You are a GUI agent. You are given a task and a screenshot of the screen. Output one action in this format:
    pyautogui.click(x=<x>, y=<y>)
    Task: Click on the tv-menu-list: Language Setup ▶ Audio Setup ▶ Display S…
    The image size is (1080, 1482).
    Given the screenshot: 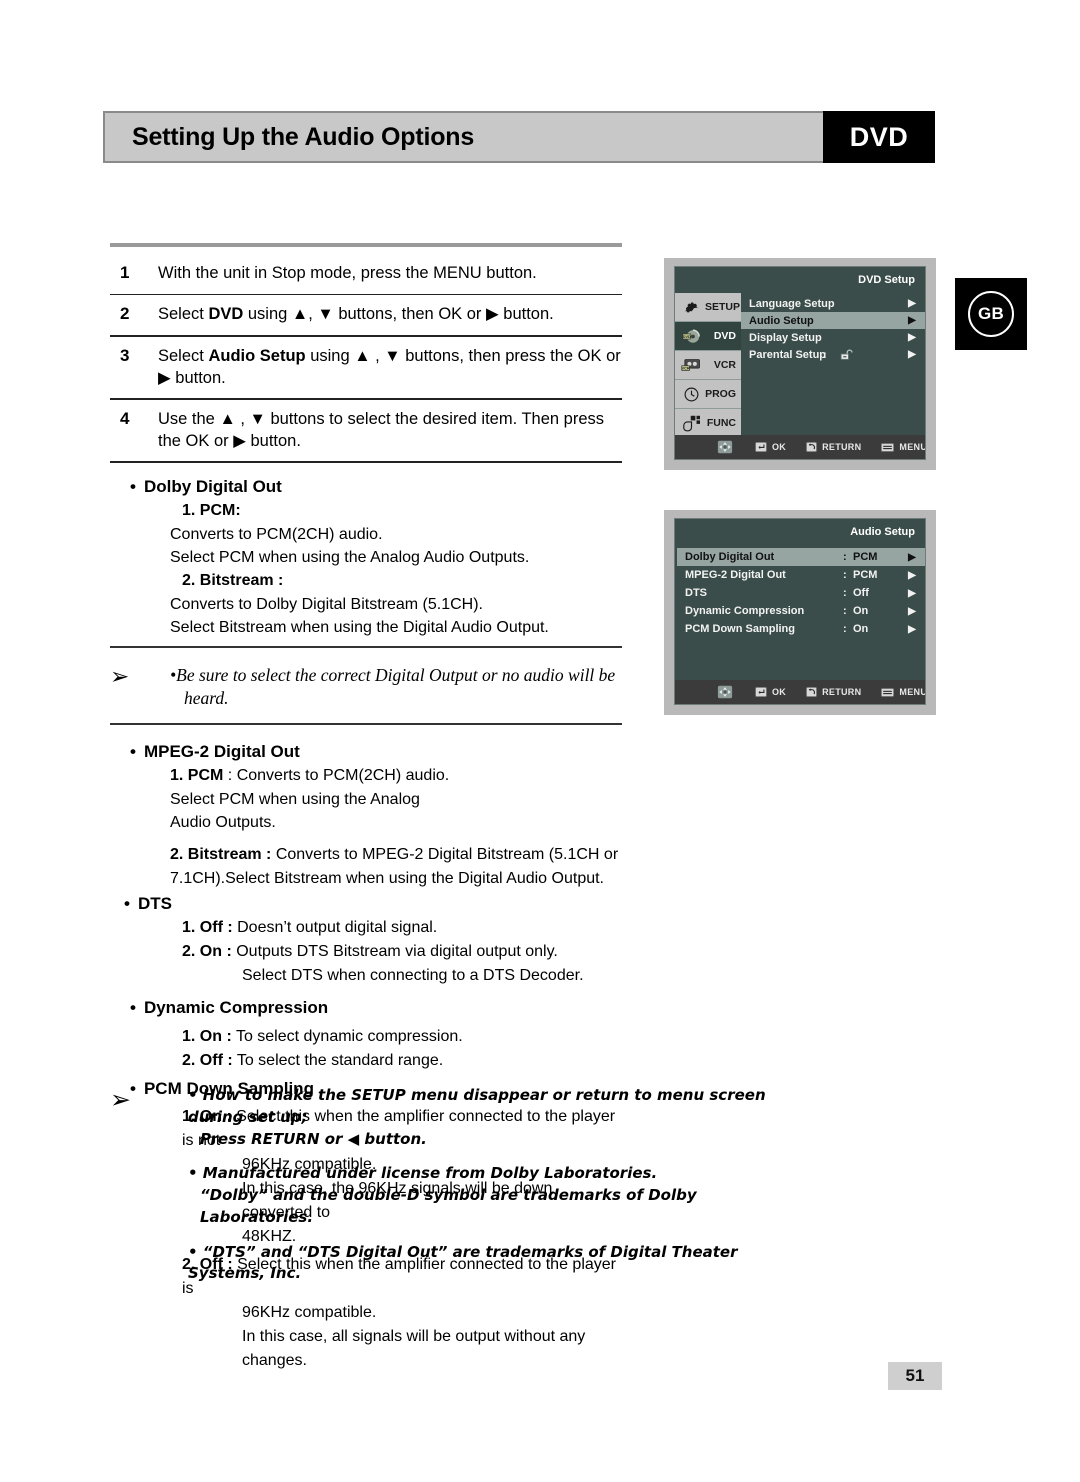 What is the action you would take?
    pyautogui.click(x=833, y=365)
    